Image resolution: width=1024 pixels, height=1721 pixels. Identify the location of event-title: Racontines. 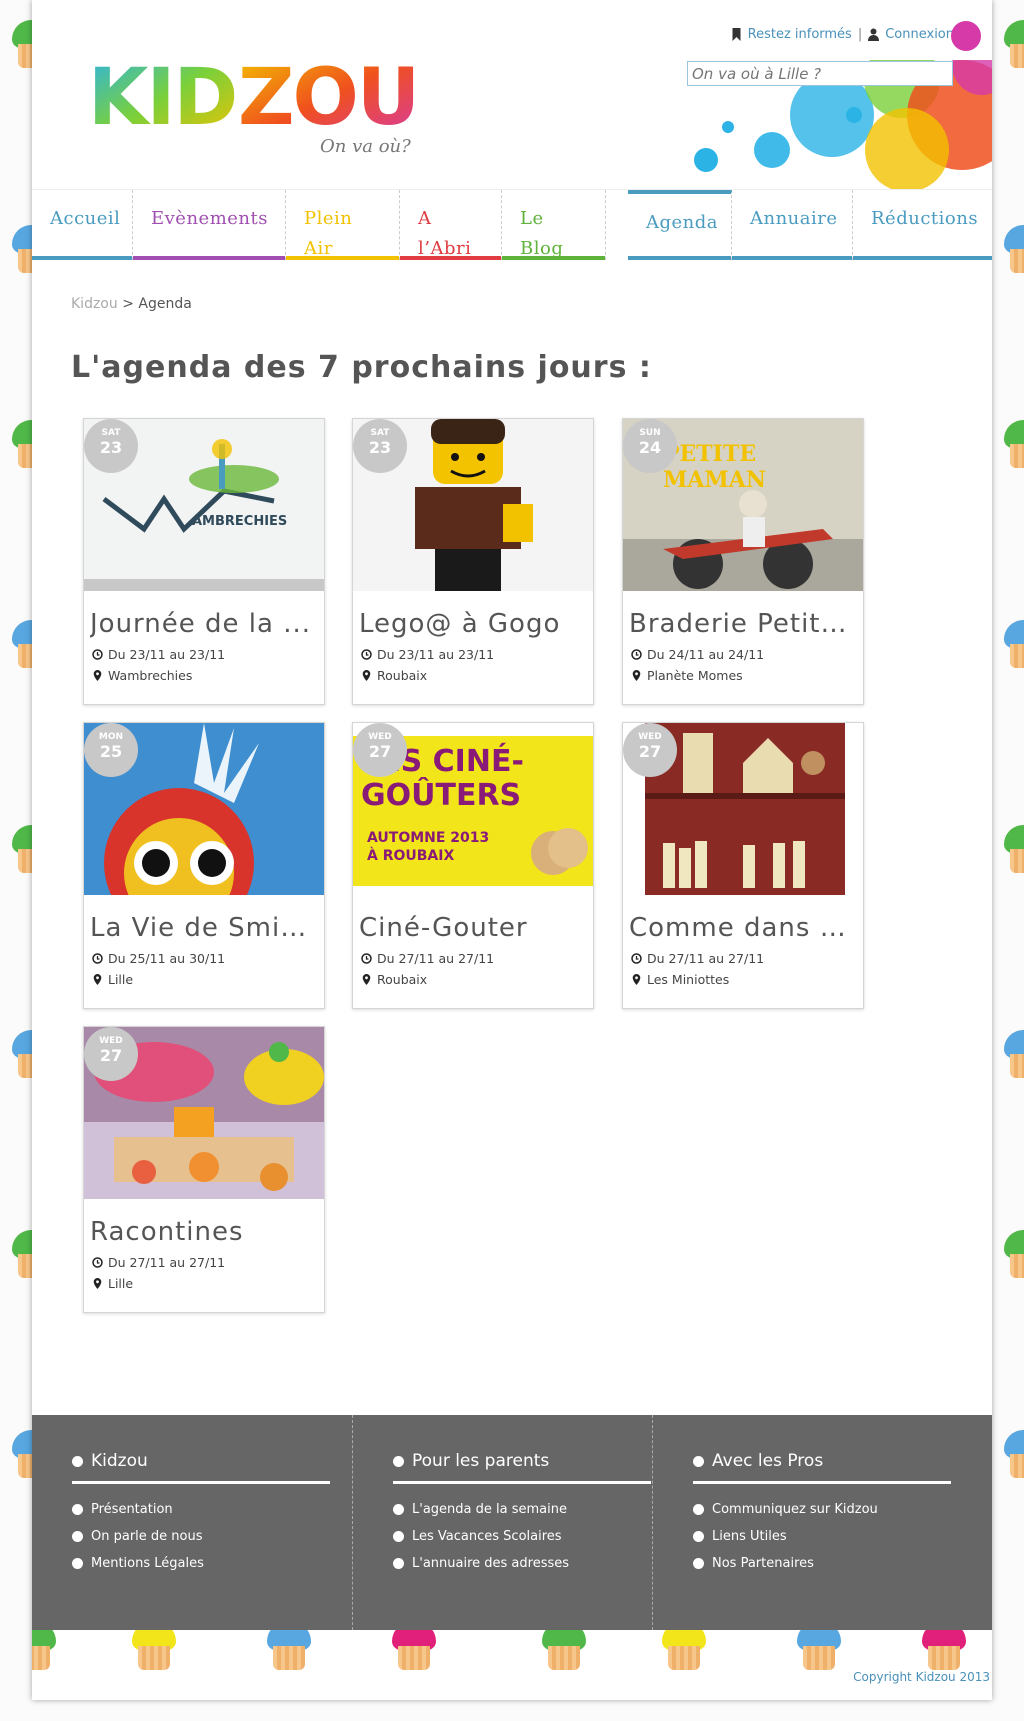
(205, 1232).